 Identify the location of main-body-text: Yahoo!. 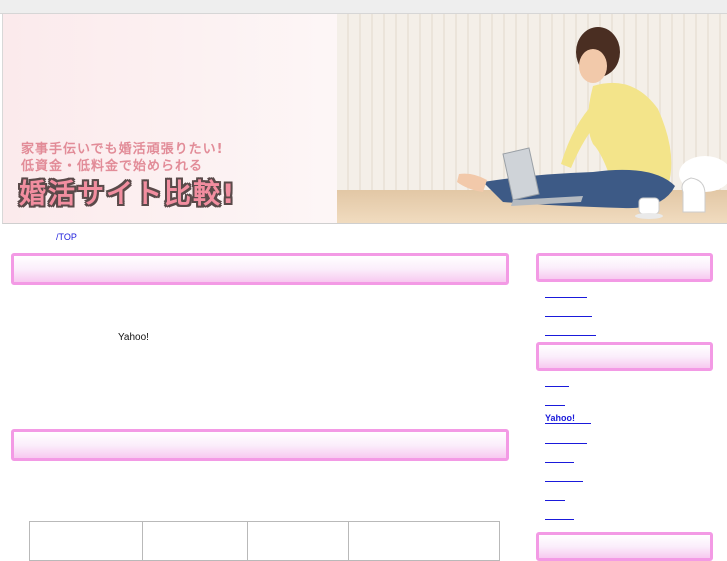
(133, 337).